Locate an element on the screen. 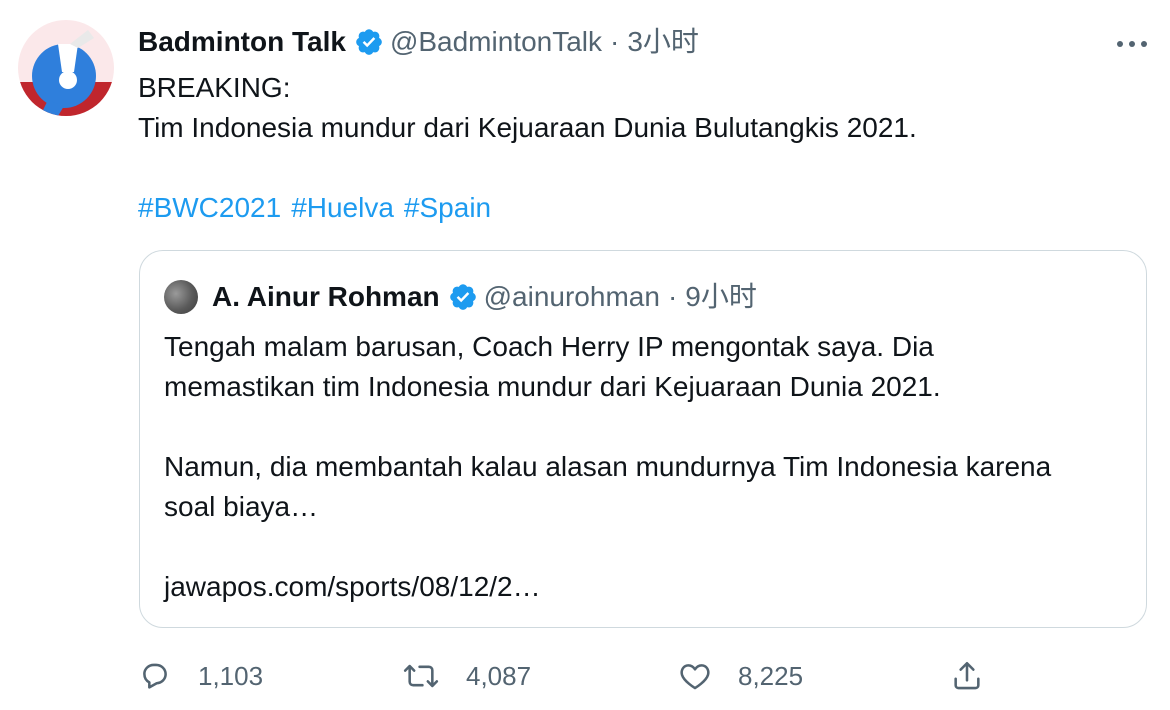 This screenshot has height=710, width=1170. hashtag-link: #Spain is located at coordinates (447, 207).